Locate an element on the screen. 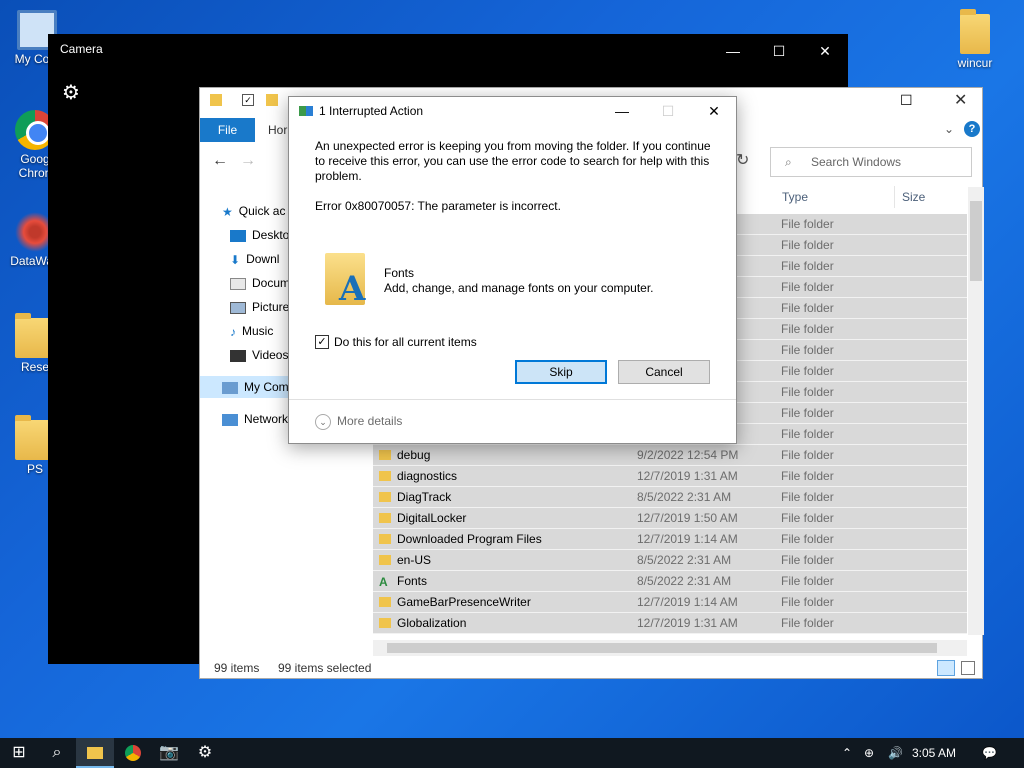 This screenshot has width=1024, height=768. horizontal-scrollbar is located at coordinates (670, 648).